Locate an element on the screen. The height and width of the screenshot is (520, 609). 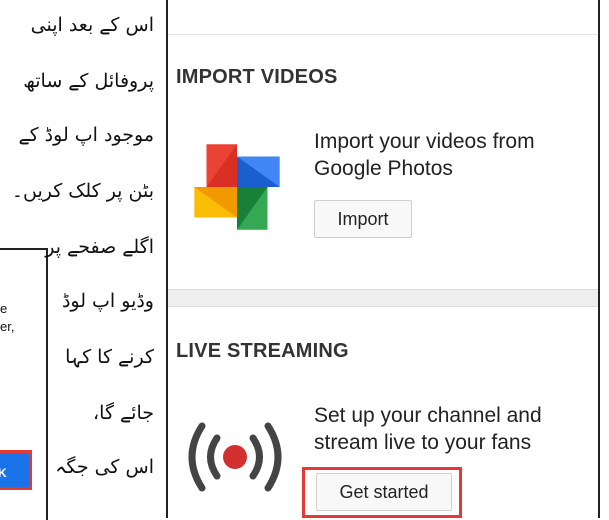
urdu-line: کرنے کا کہا is located at coordinates (109, 357).